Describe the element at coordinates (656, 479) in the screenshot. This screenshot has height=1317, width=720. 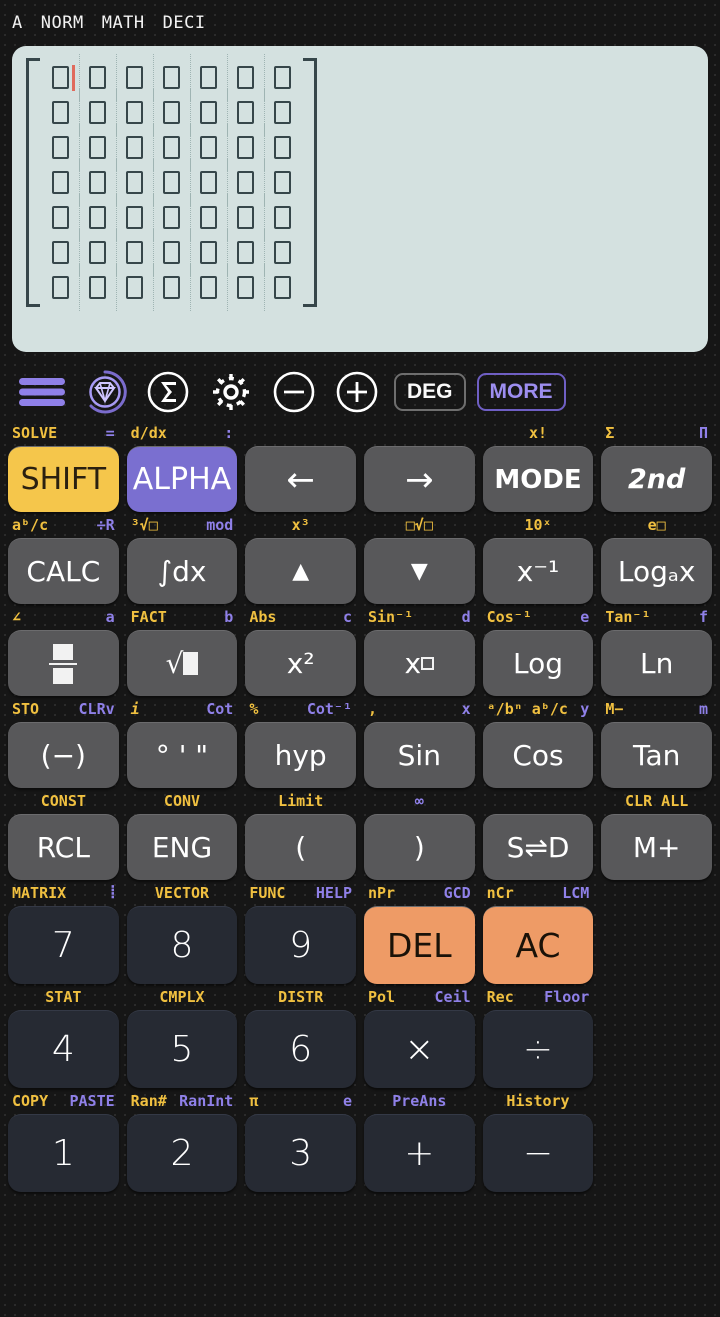
I see `key-2nd: 2nd` at that location.